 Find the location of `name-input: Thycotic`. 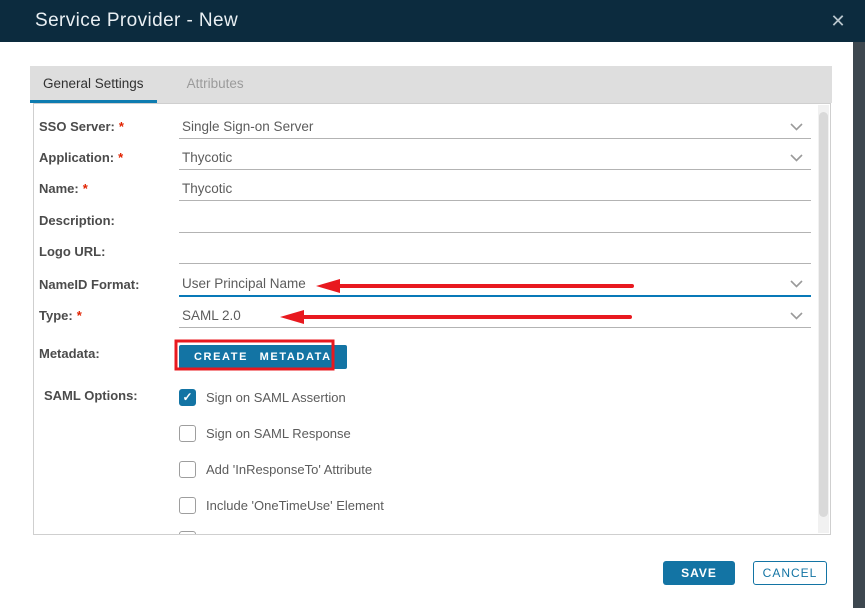

name-input: Thycotic is located at coordinates (495, 187).